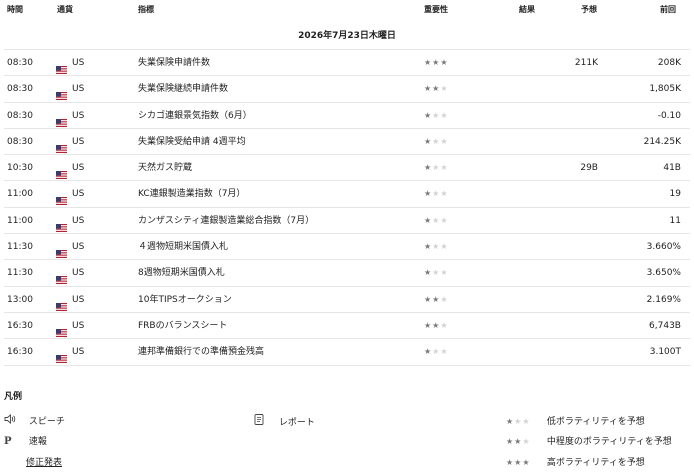 This screenshot has height=475, width=694. What do you see at coordinates (37, 442) in the screenshot?
I see `legend-preliminary-label: 速報` at bounding box center [37, 442].